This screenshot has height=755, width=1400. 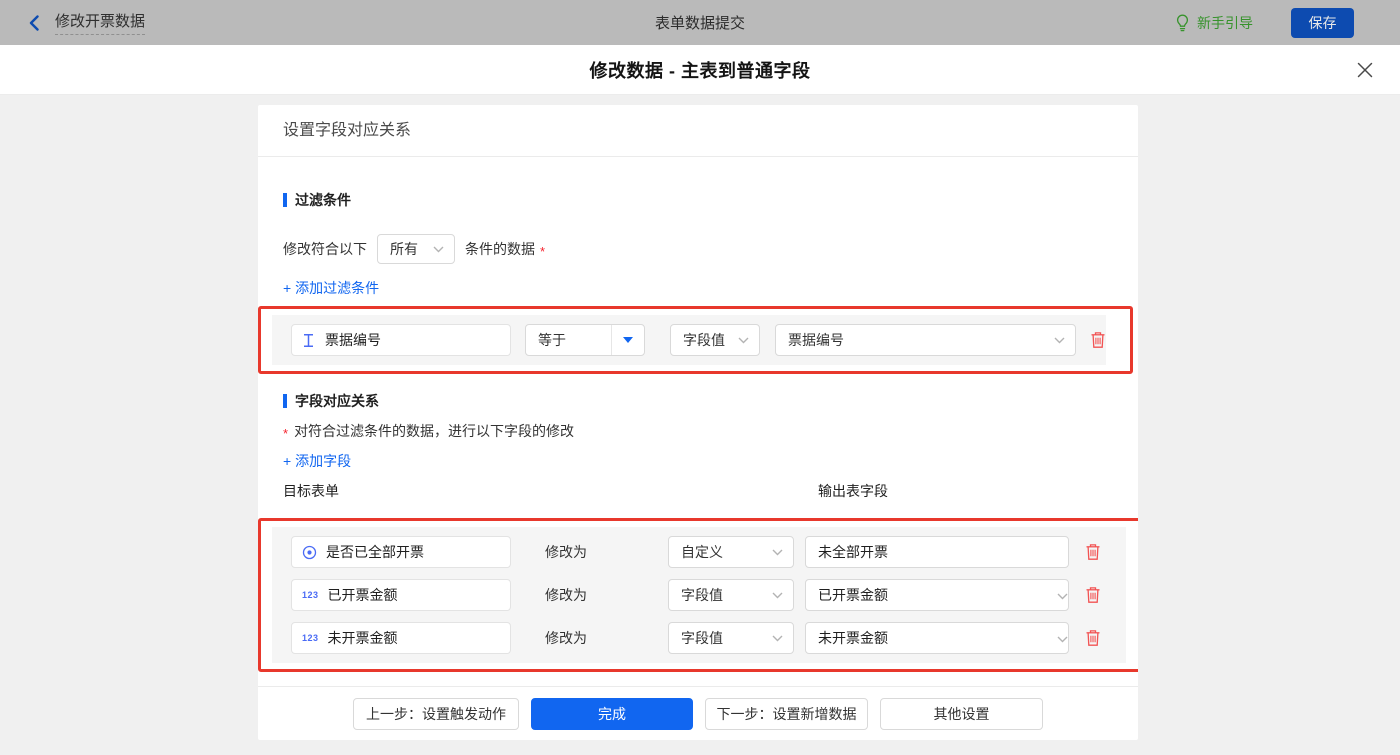 What do you see at coordinates (698, 200) in the screenshot?
I see `filter-section-title: 过滤条件` at bounding box center [698, 200].